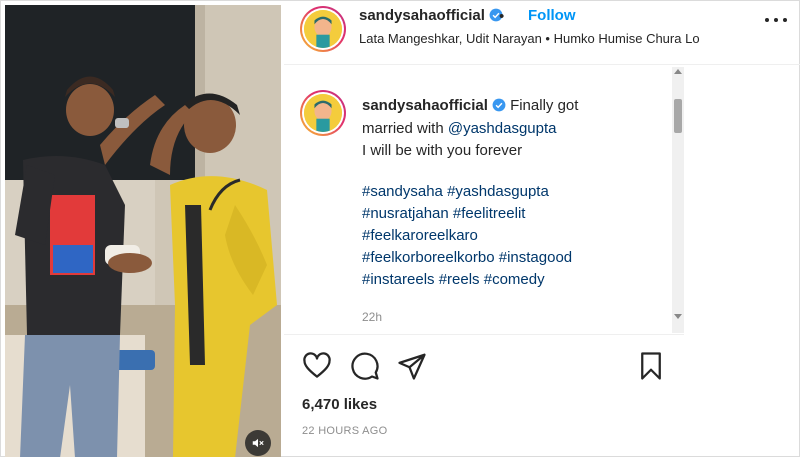  Describe the element at coordinates (339, 404) in the screenshot. I see `likes-count: 6,470 likes` at that location.